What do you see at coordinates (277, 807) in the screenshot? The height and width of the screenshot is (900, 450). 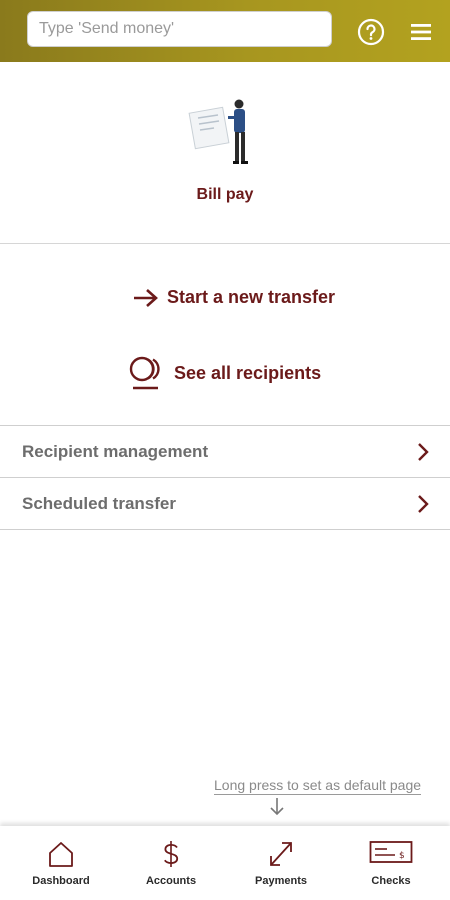 I see `arrow-down-icon` at bounding box center [277, 807].